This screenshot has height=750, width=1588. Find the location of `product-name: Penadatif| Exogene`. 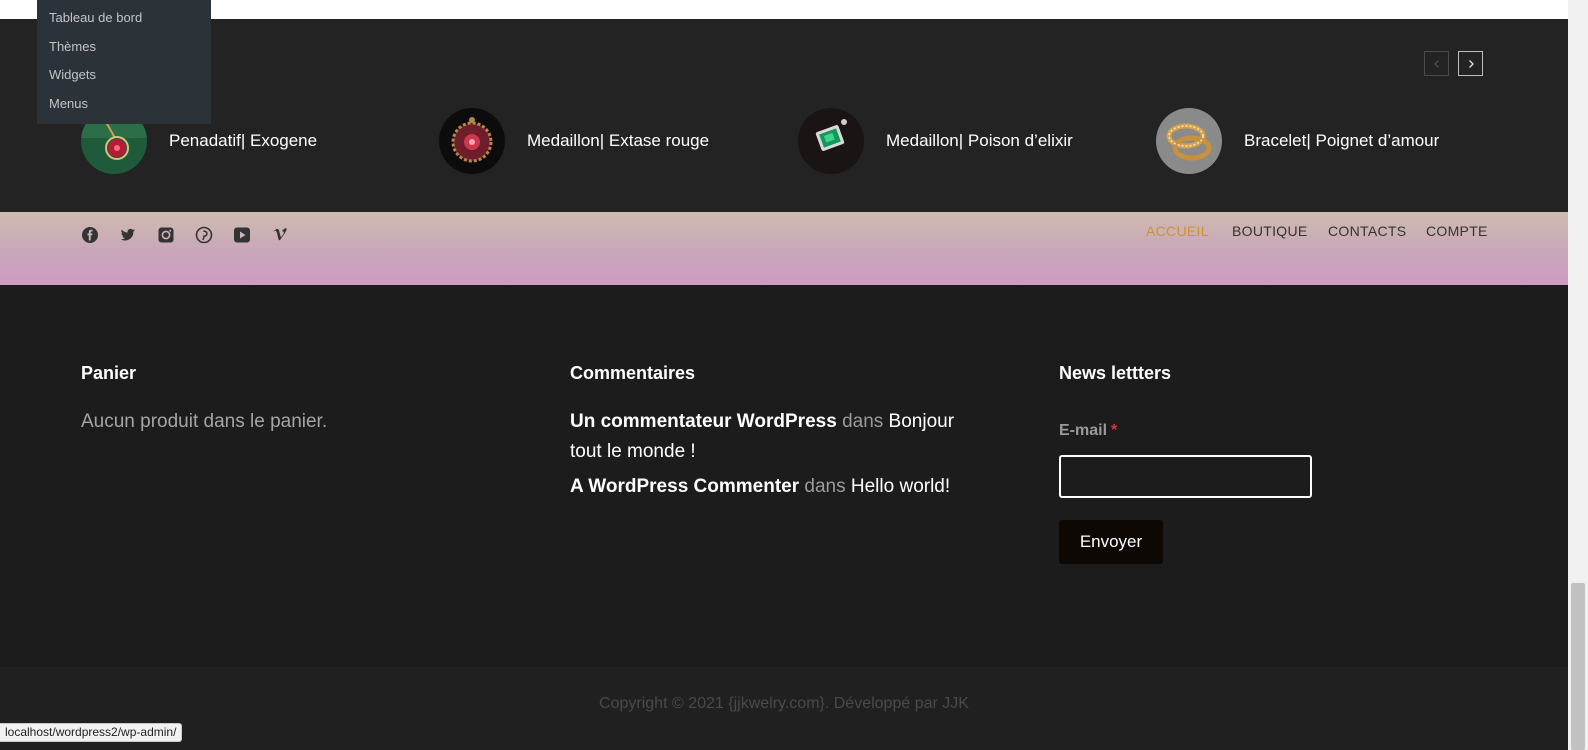

product-name: Penadatif| Exogene is located at coordinates (243, 141).